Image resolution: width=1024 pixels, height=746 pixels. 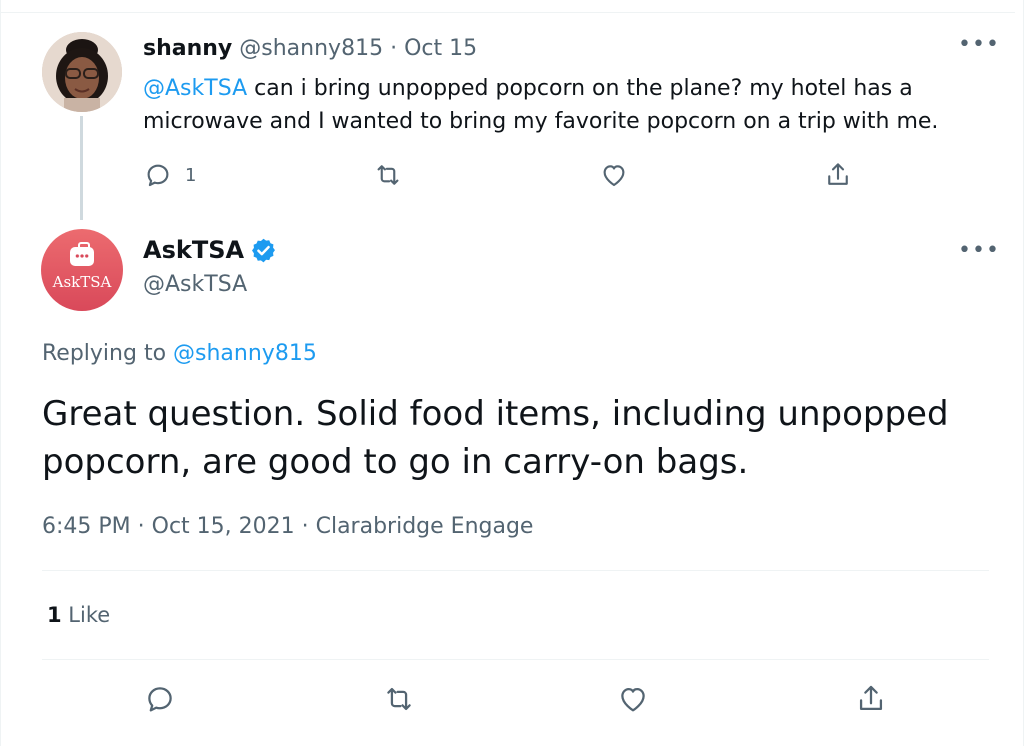 What do you see at coordinates (82, 282) in the screenshot?
I see `avatar-asktsa-text: AskTSA` at bounding box center [82, 282].